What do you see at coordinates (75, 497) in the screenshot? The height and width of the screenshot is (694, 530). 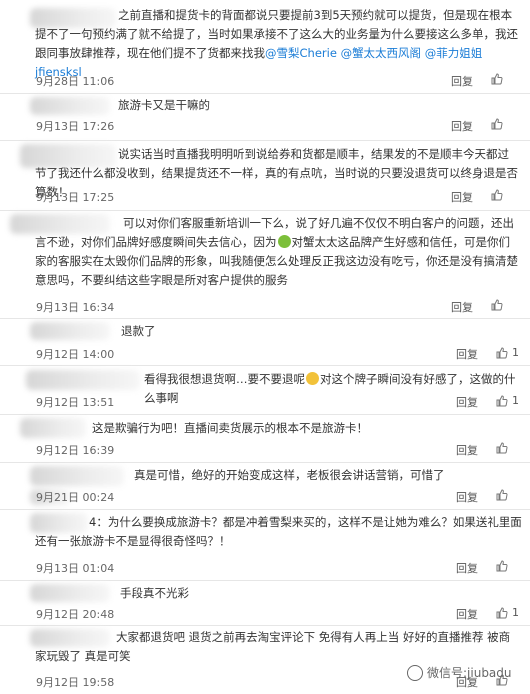 I see `comment-date: 9月21日 00:24` at bounding box center [75, 497].